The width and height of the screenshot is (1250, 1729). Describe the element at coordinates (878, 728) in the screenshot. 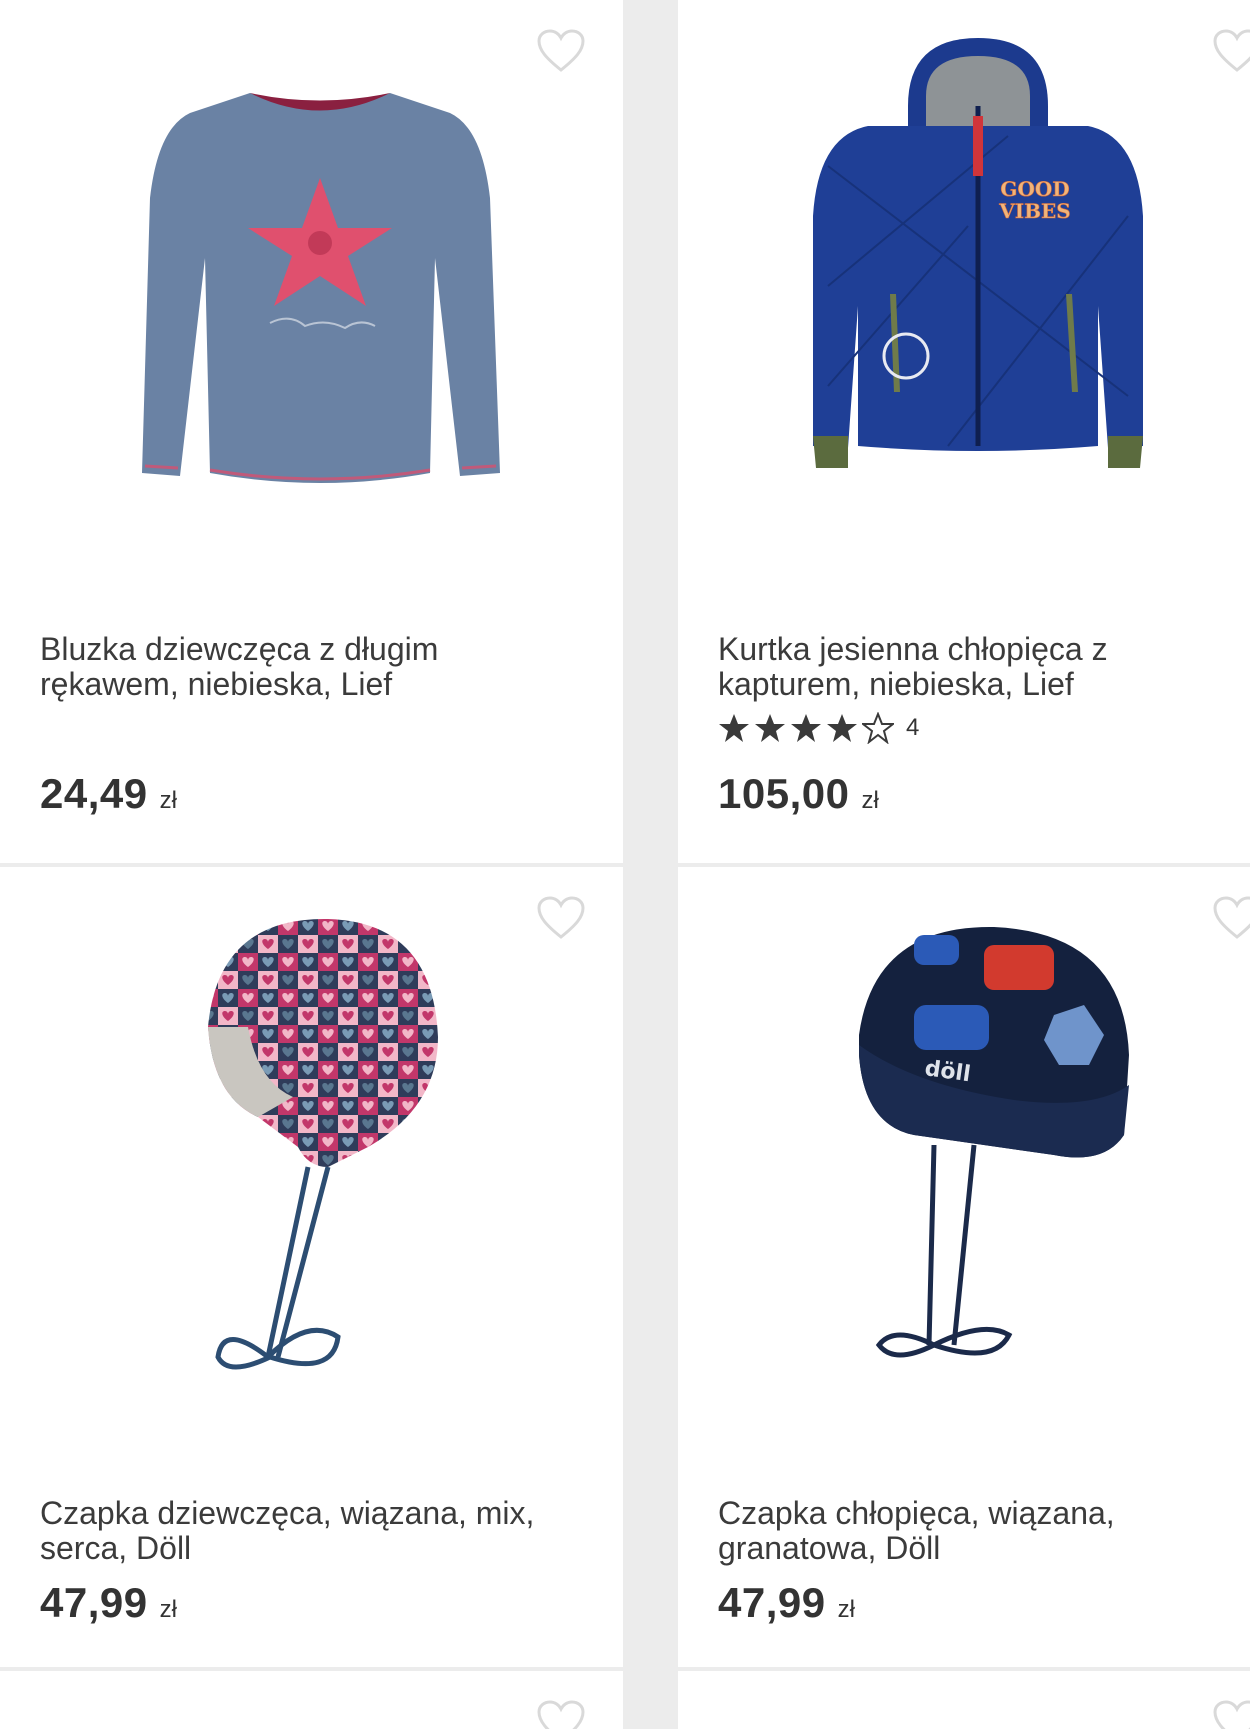

I see `star-empty-icon` at that location.